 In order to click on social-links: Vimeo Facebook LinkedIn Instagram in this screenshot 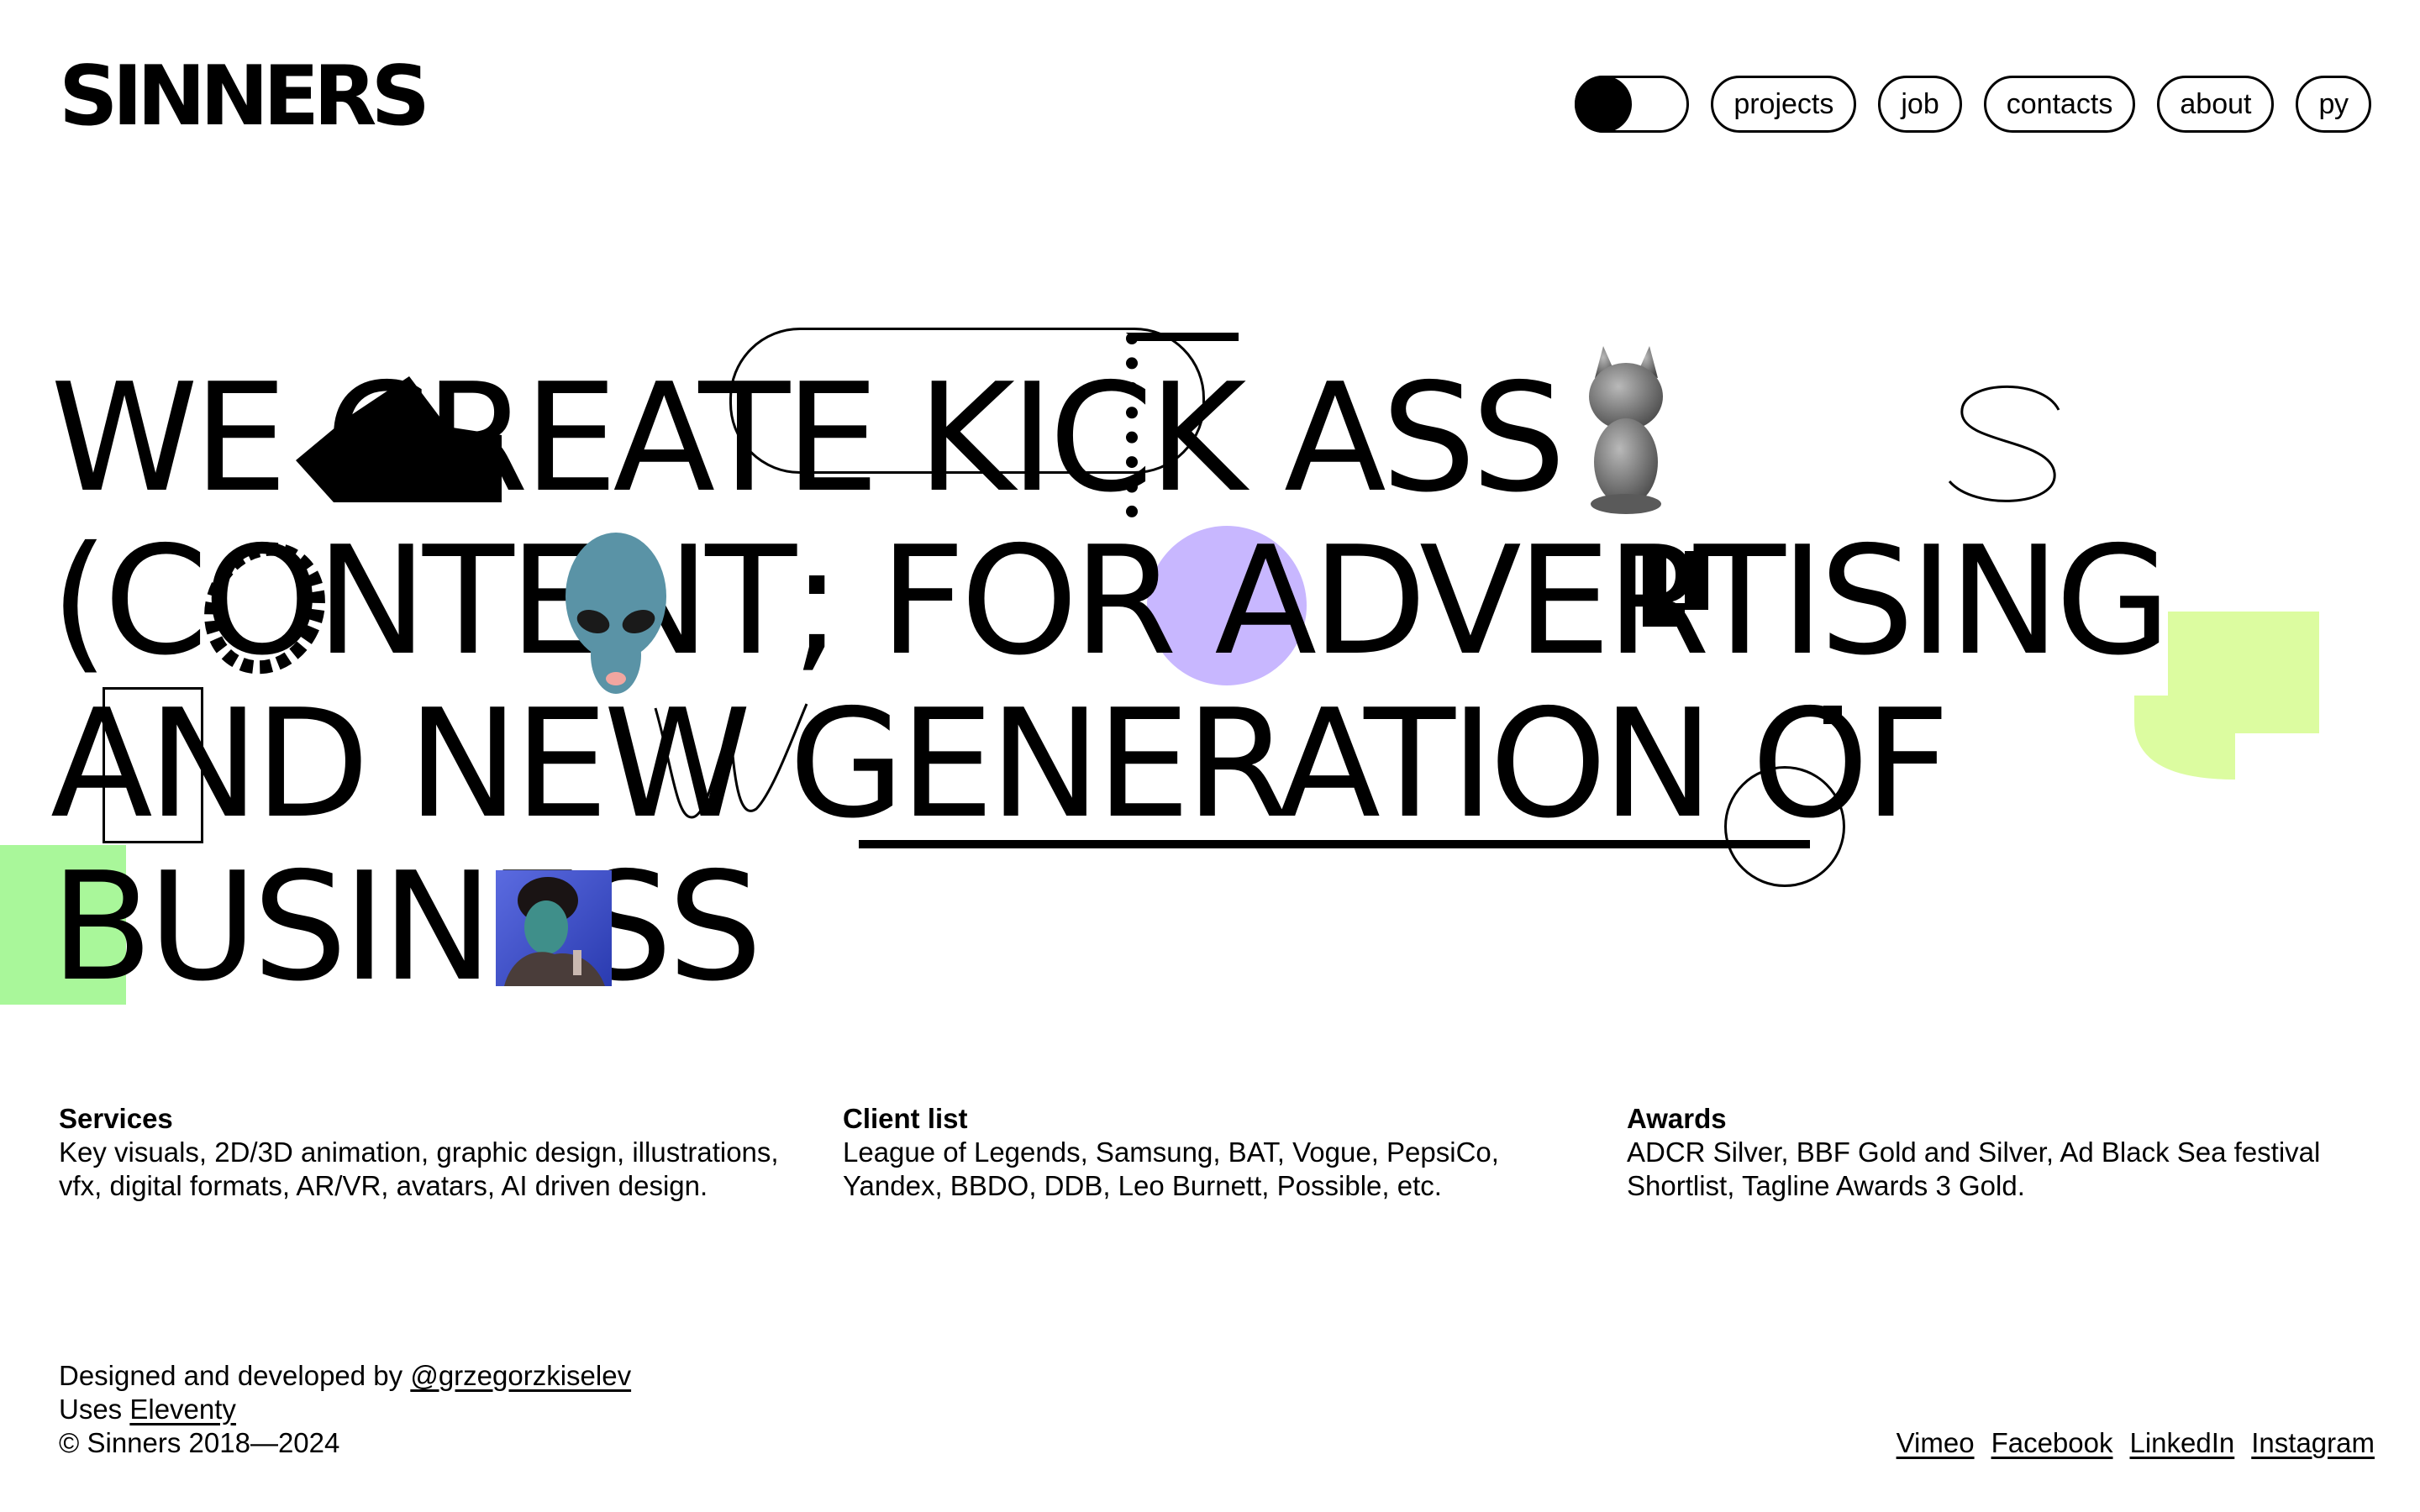, I will do `click(2136, 1443)`.